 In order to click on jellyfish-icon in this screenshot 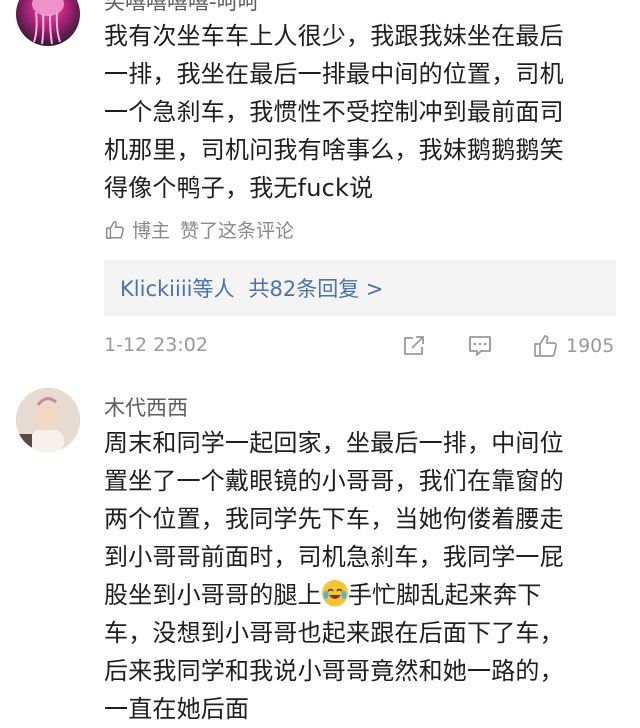, I will do `click(48, 22)`.